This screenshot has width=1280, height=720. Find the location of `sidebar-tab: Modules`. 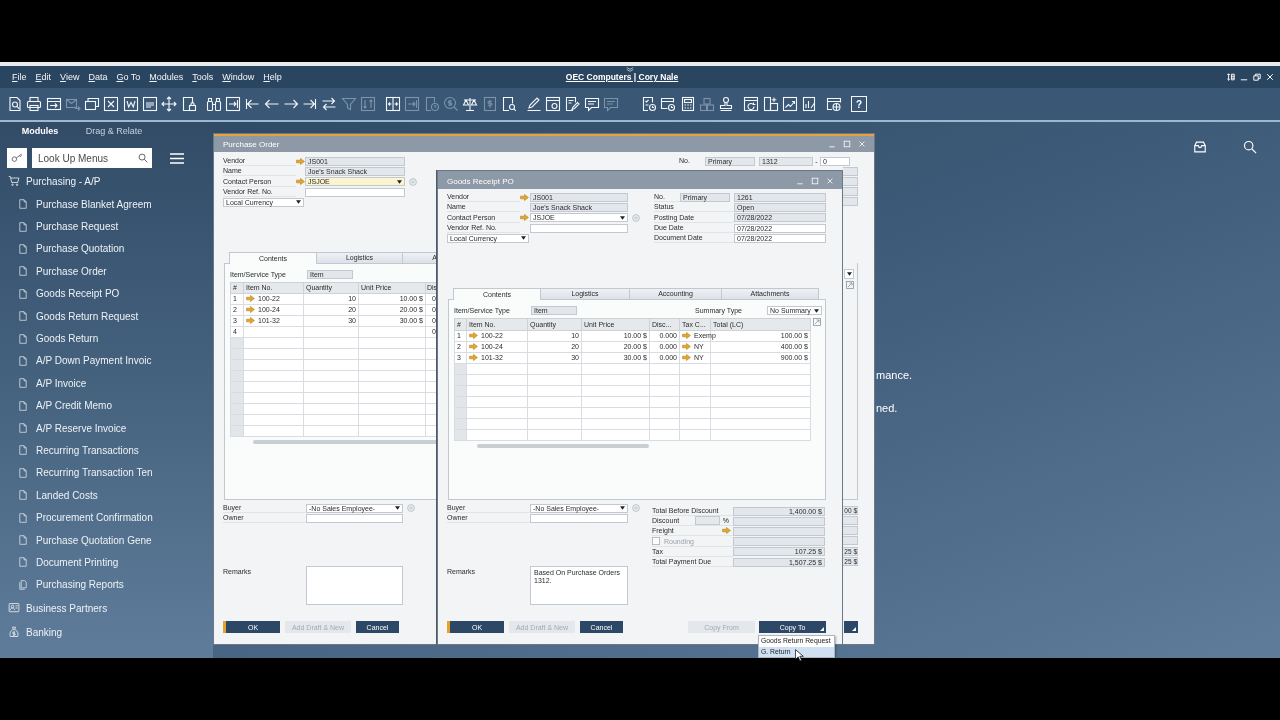

sidebar-tab: Modules is located at coordinates (40, 131).